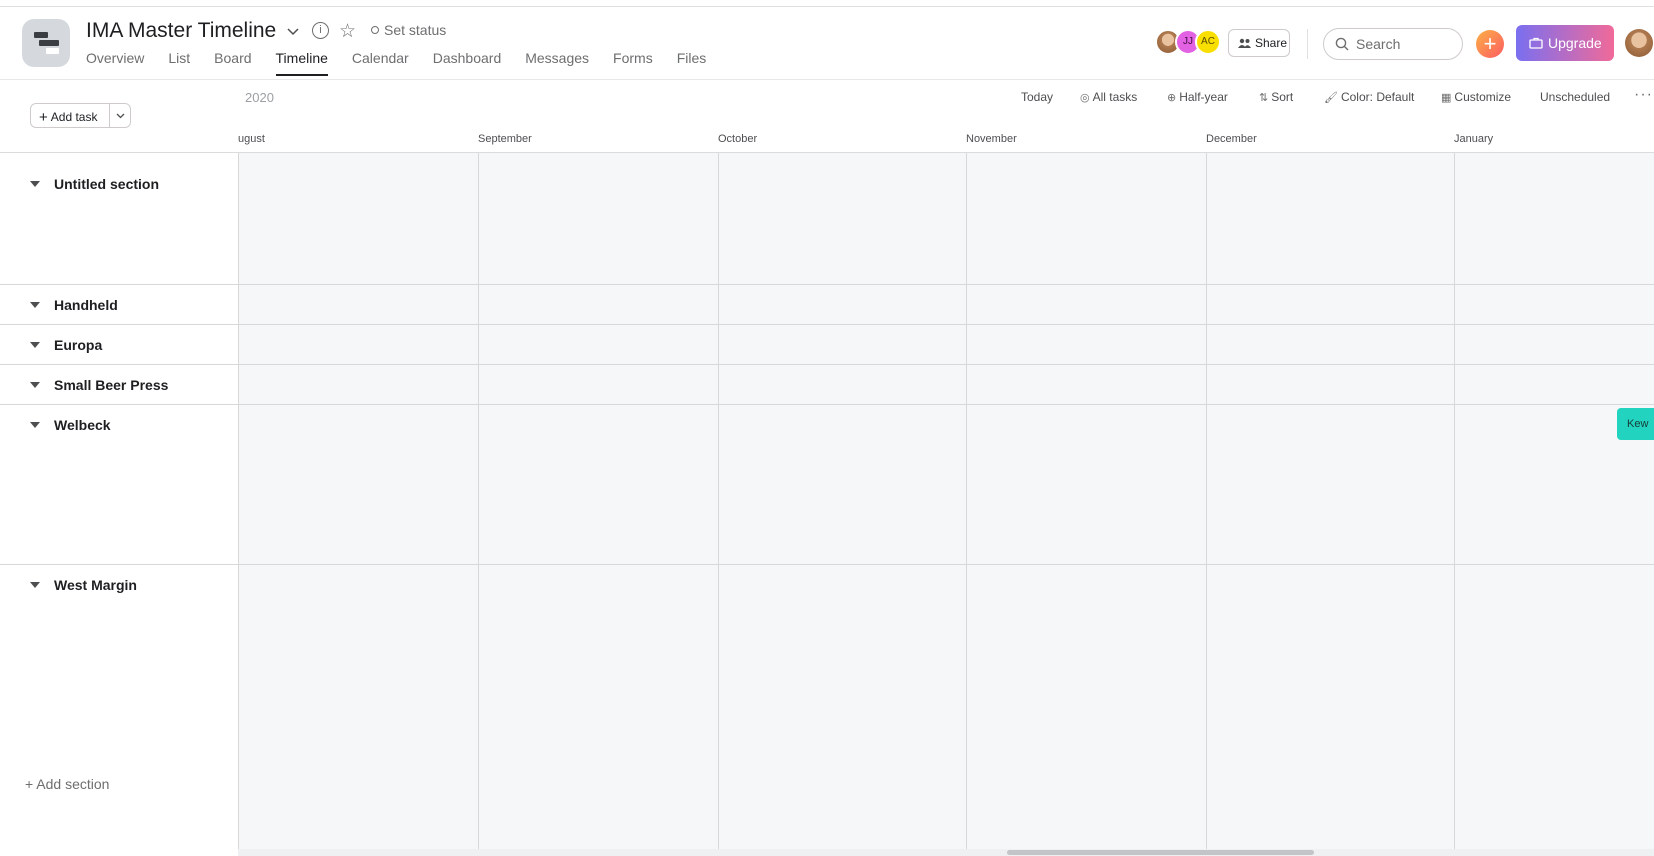 This screenshot has height=856, width=1654. What do you see at coordinates (1639, 43) in the screenshot?
I see `user-avatar` at bounding box center [1639, 43].